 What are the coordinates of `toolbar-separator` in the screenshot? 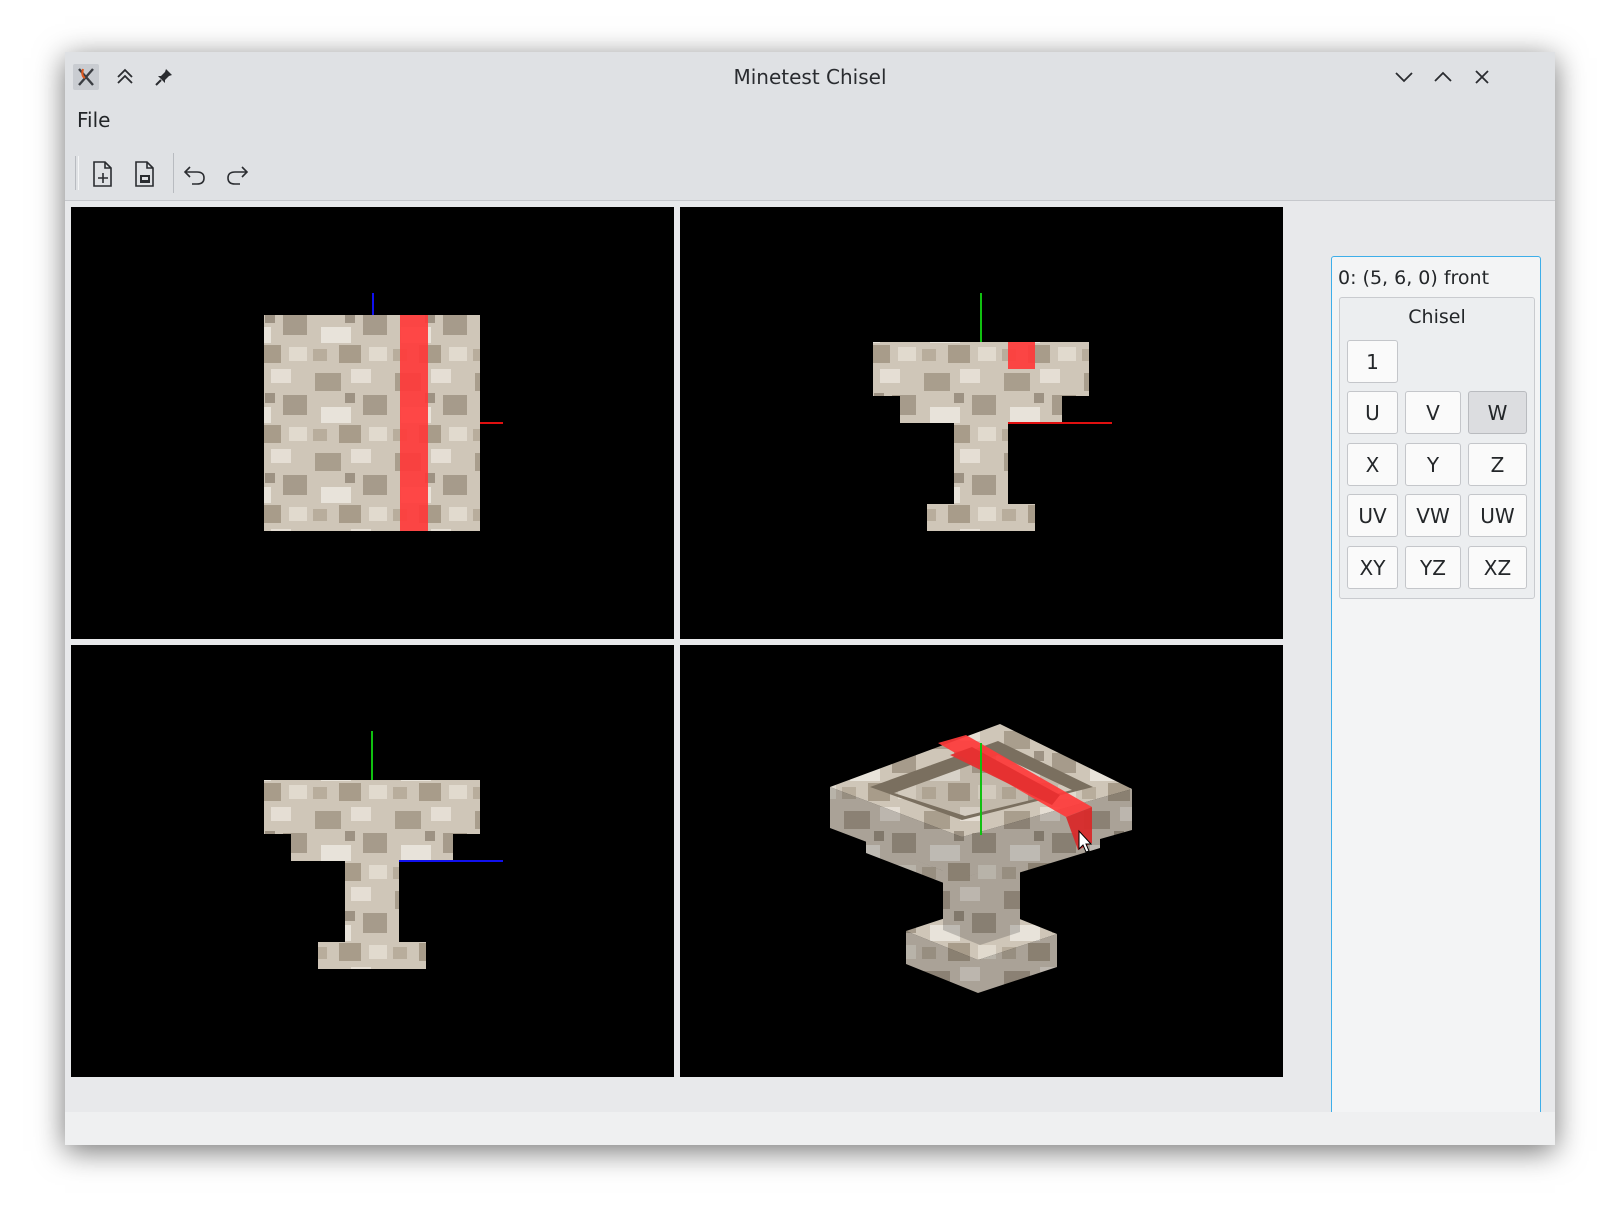 It's located at (173, 173).